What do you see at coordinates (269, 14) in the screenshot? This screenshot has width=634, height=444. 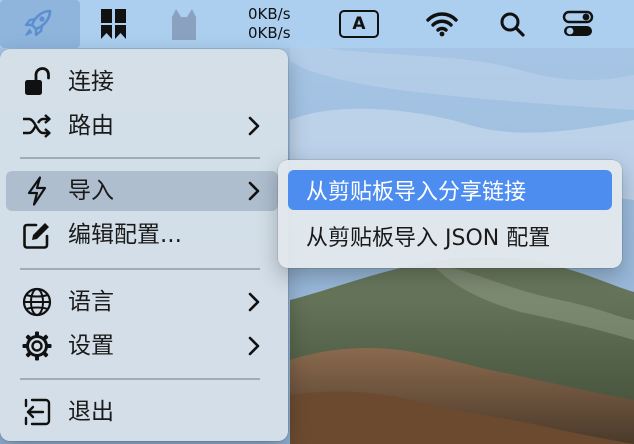 I see `upload-speed: 0KB/s` at bounding box center [269, 14].